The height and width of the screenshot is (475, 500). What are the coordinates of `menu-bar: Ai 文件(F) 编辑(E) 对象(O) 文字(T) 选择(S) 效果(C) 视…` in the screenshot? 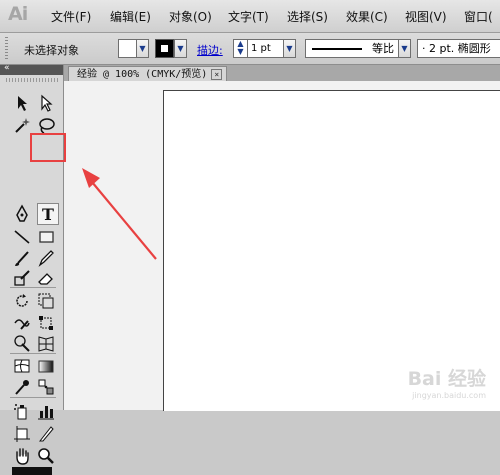 It's located at (250, 16).